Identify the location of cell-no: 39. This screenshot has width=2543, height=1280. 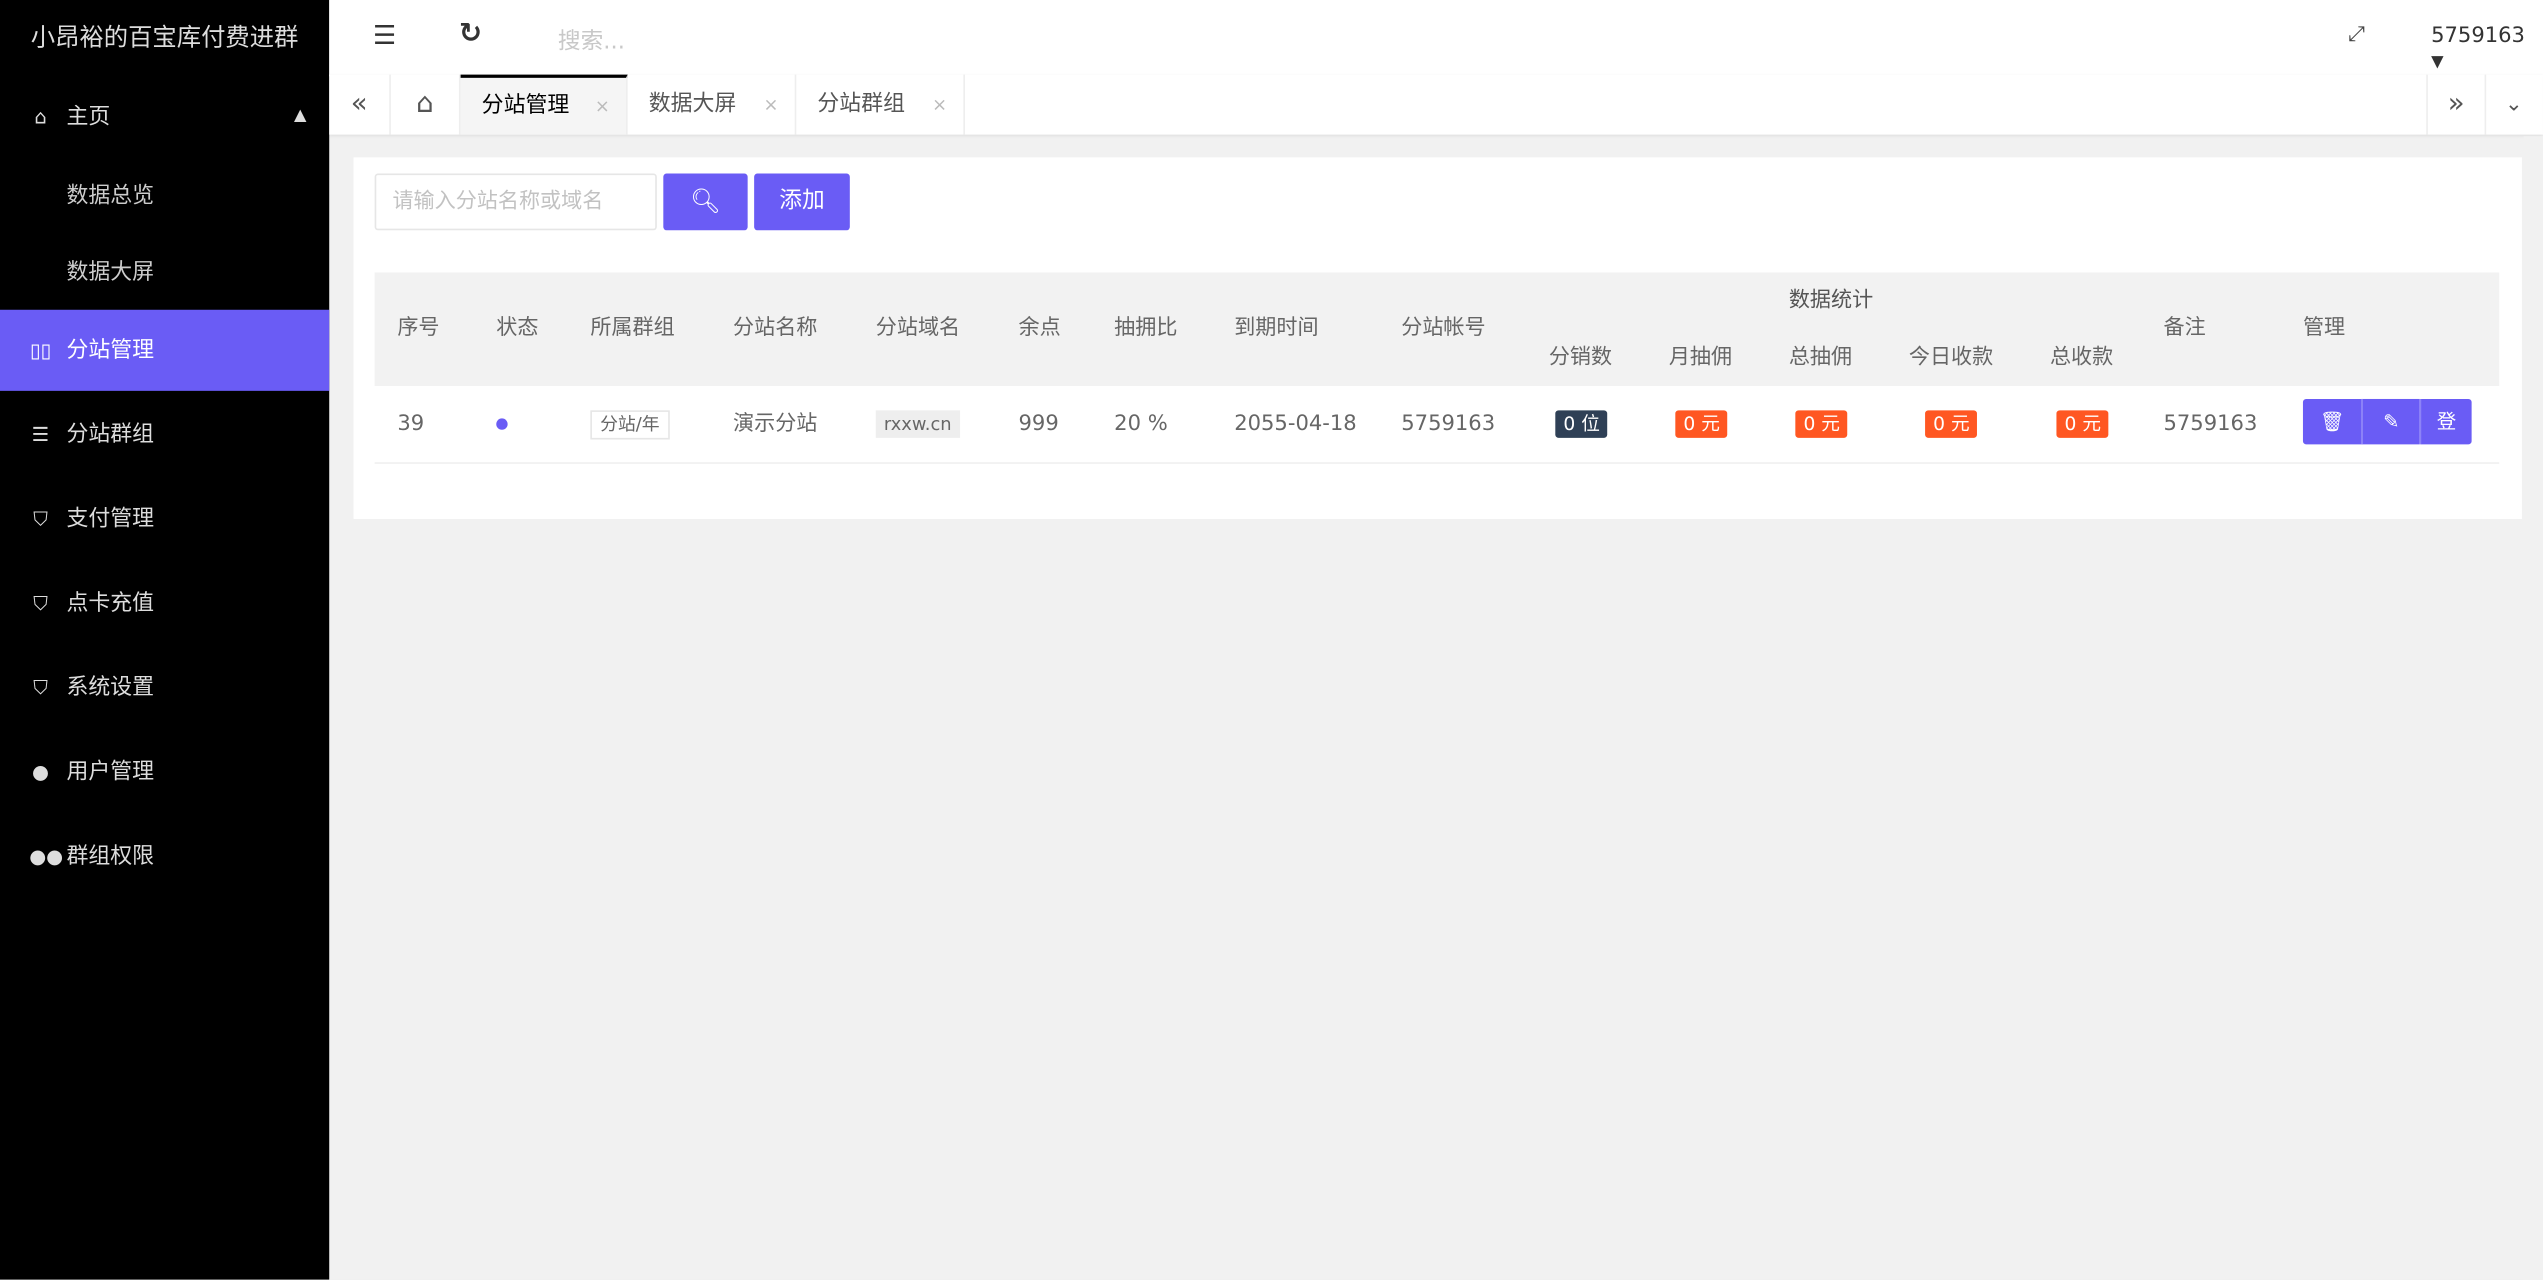
(411, 424).